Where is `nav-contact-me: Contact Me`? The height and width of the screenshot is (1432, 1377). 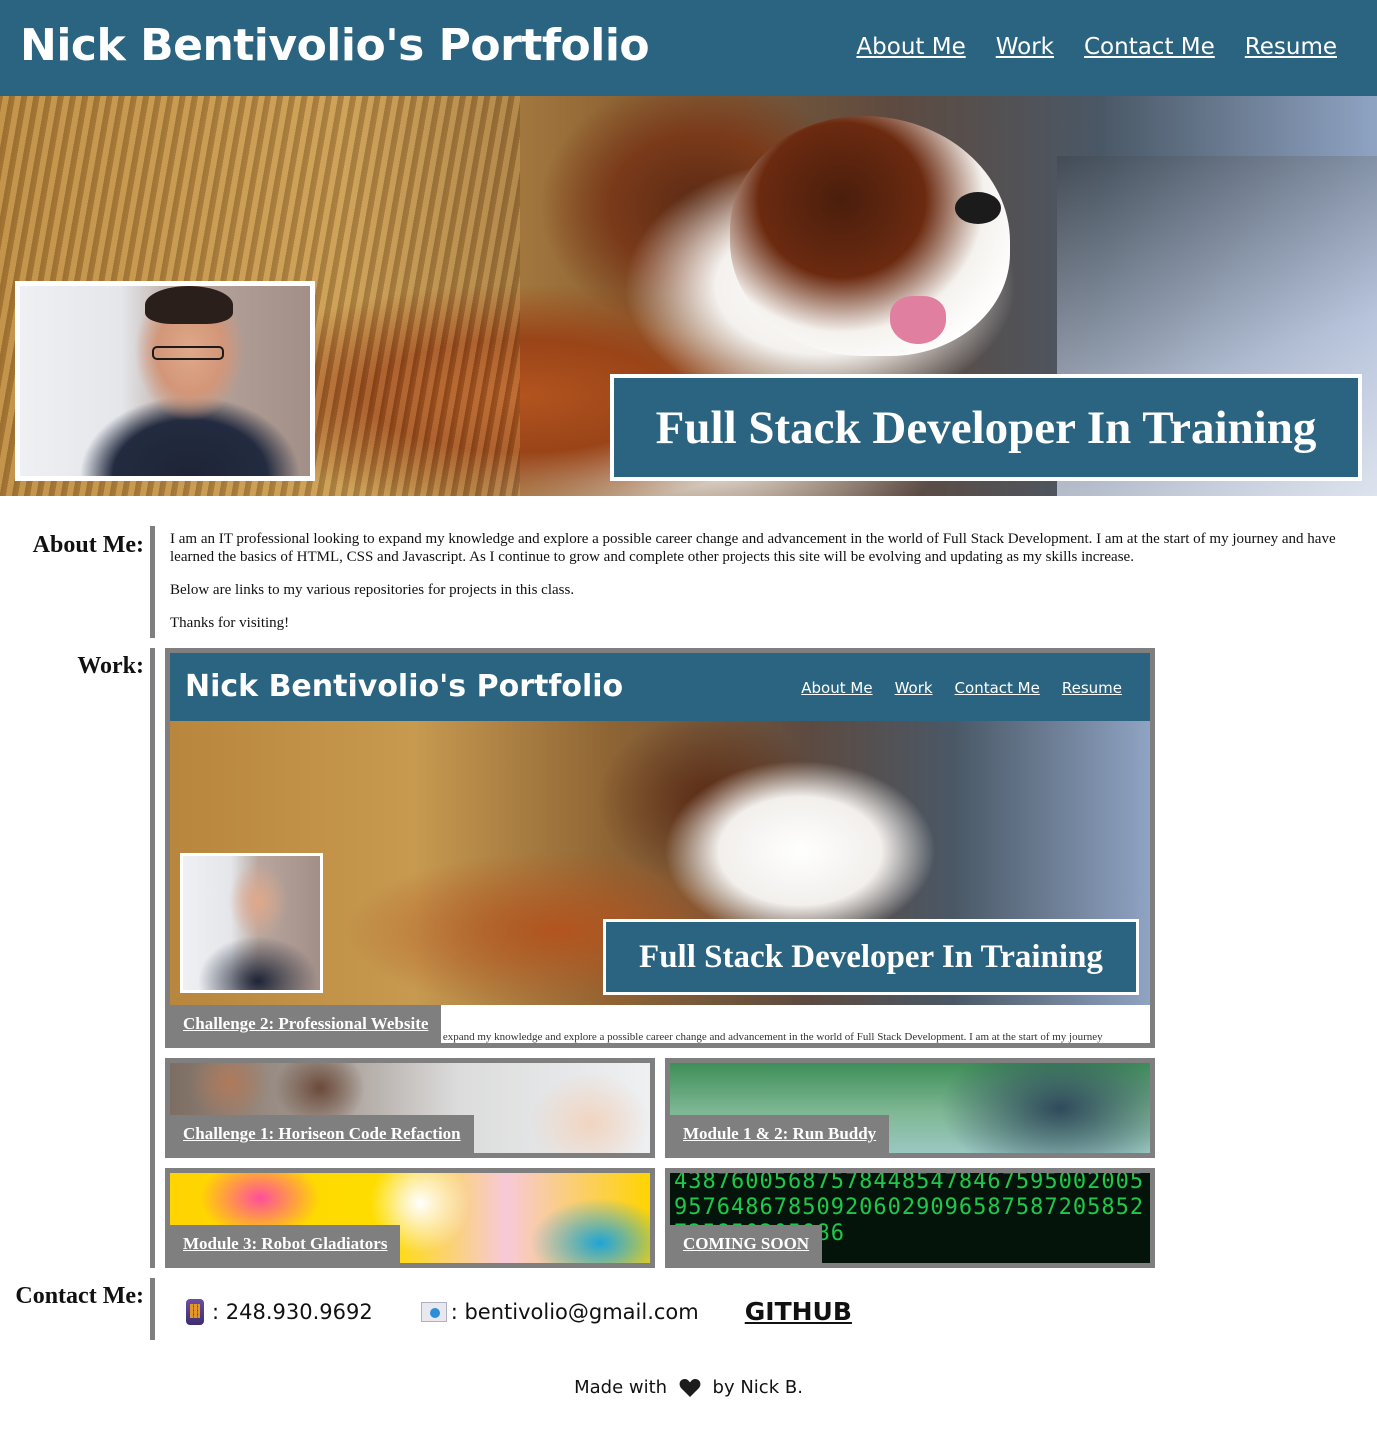
nav-contact-me: Contact Me is located at coordinates (1149, 47).